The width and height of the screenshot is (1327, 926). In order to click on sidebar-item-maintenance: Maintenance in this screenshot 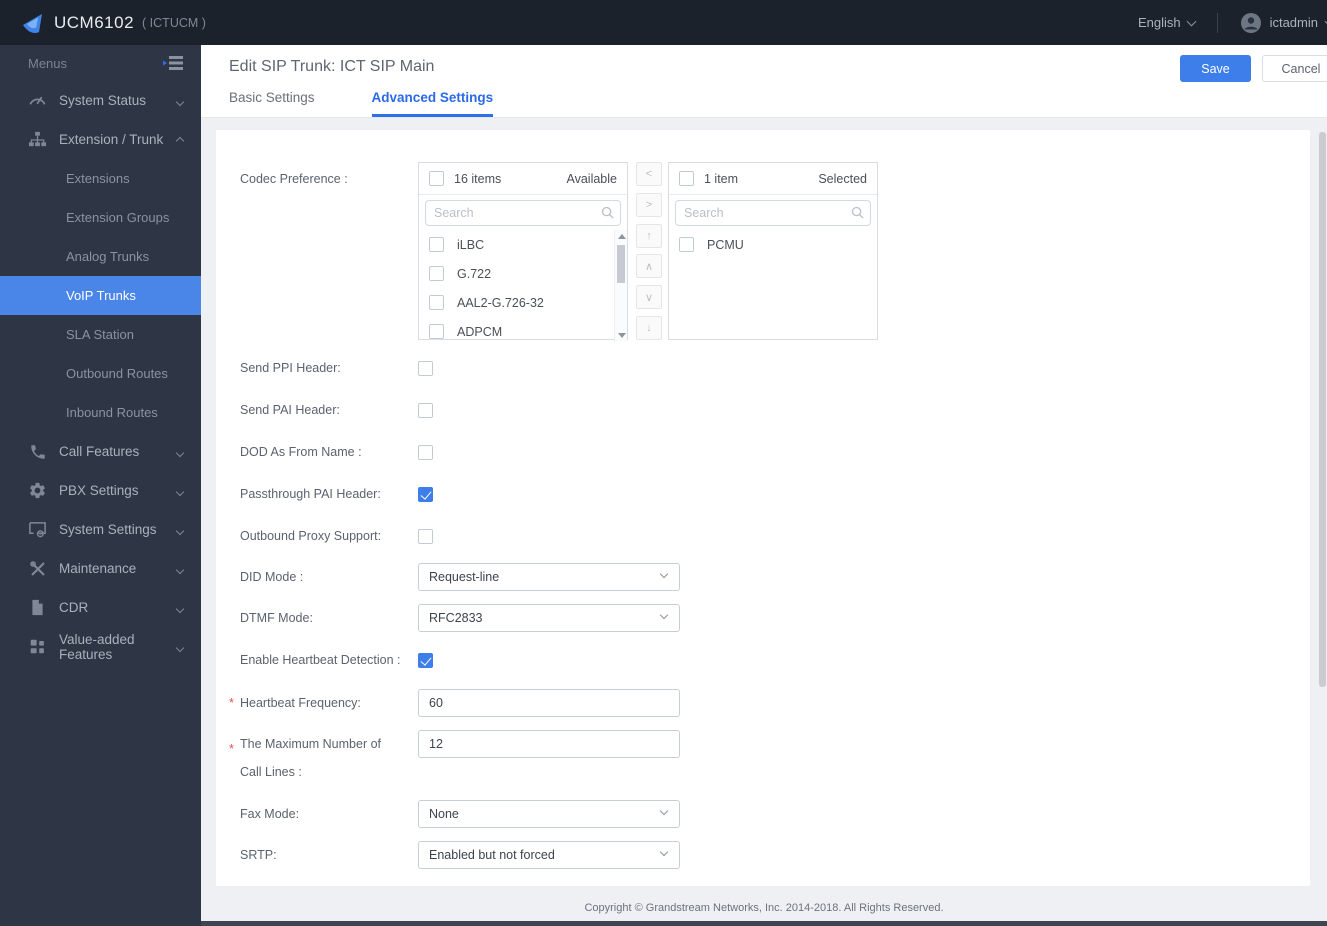, I will do `click(100, 568)`.